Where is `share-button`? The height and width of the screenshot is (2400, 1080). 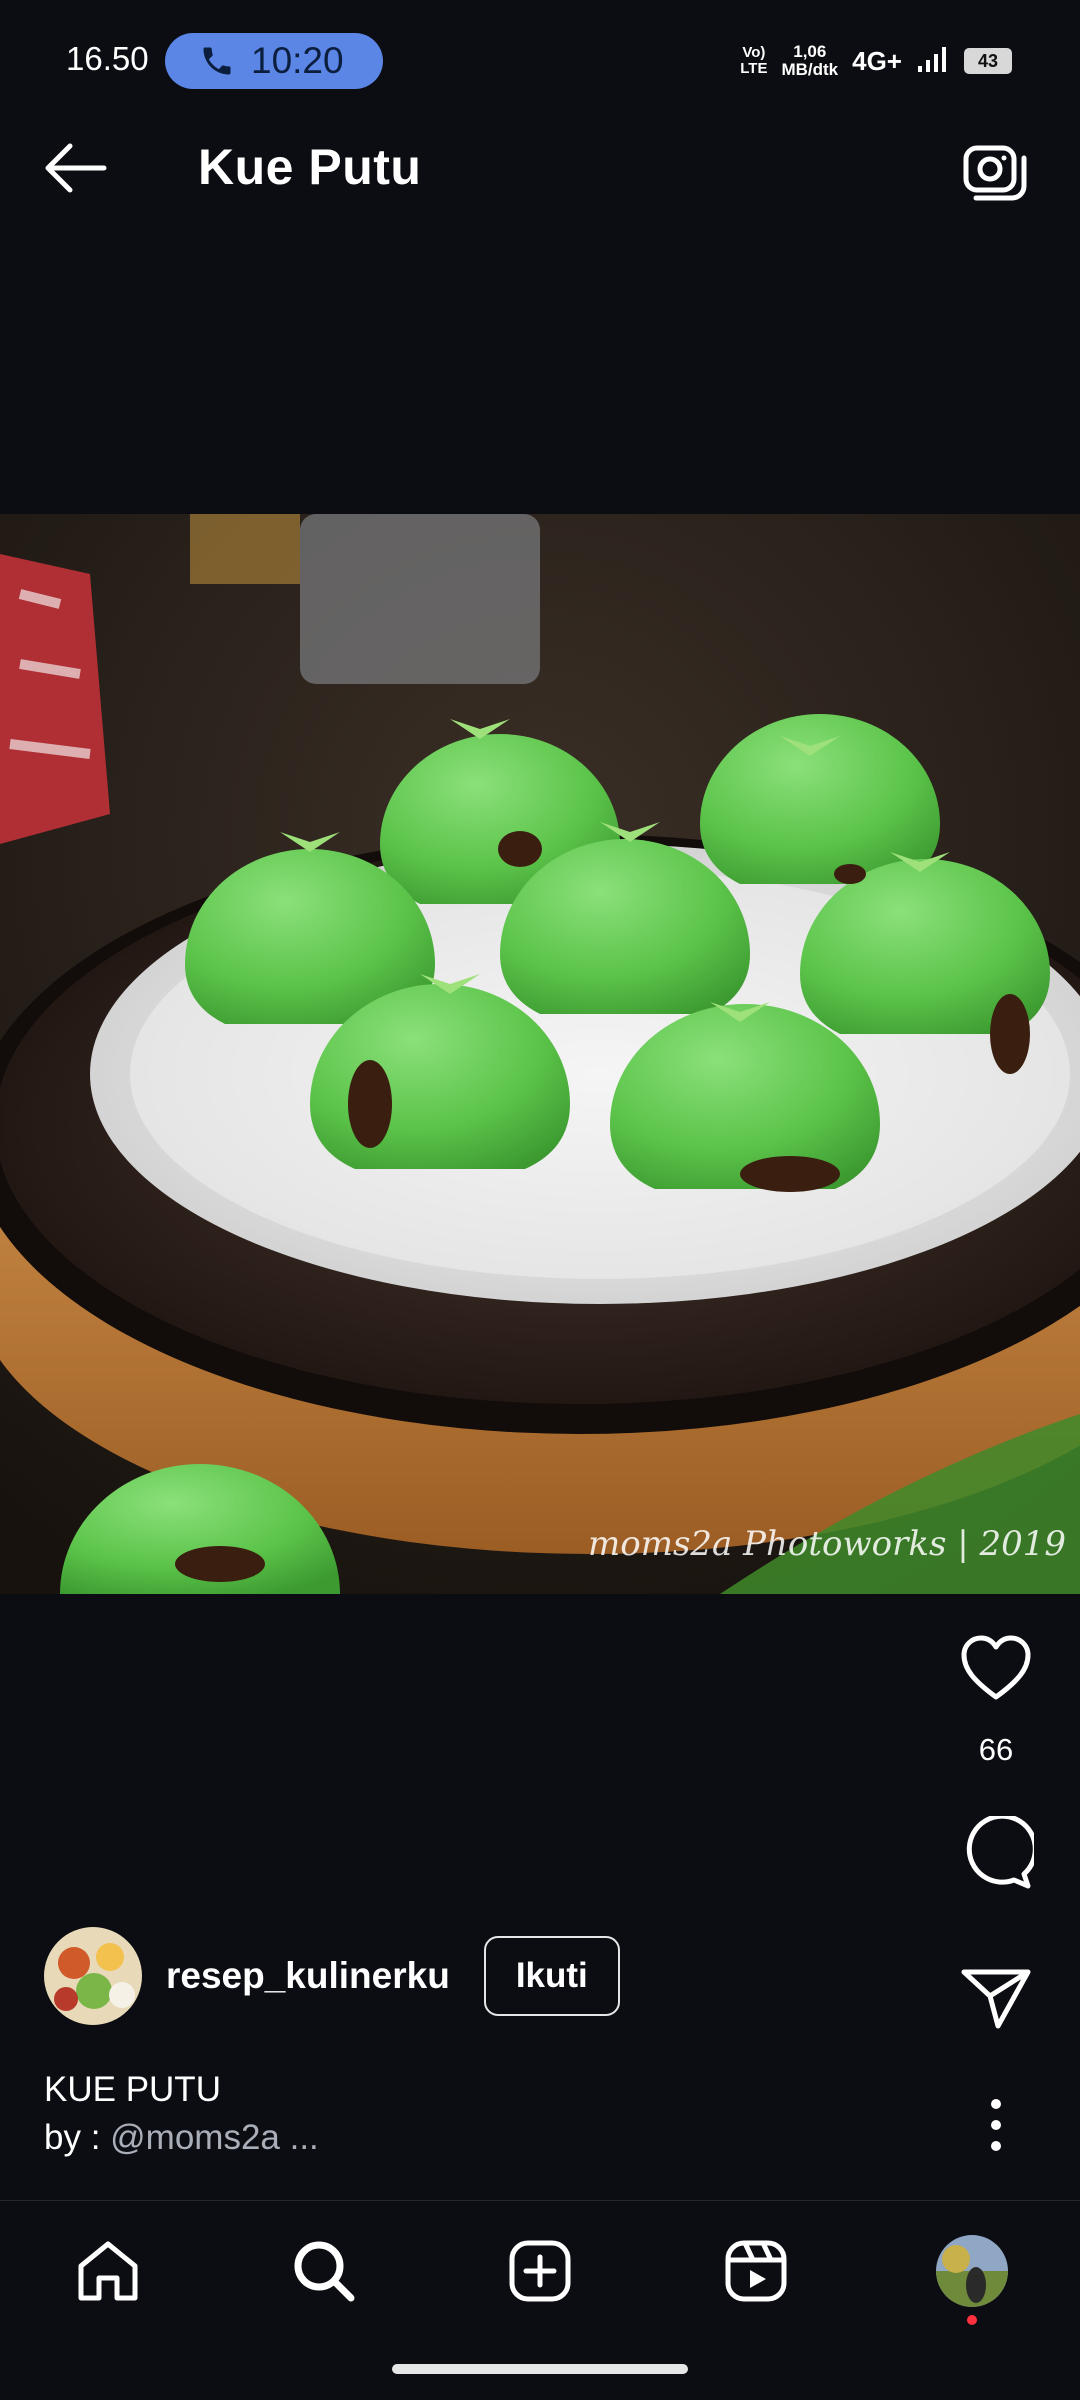
share-button is located at coordinates (996, 1998).